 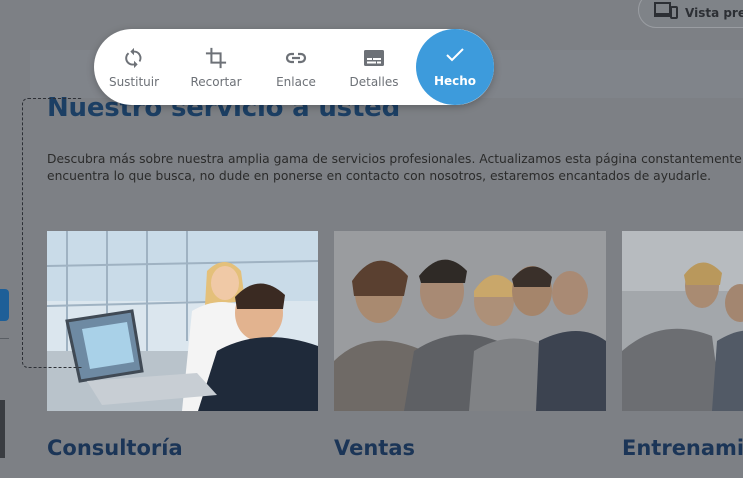 I want to click on refresh-icon, so click(x=134, y=58).